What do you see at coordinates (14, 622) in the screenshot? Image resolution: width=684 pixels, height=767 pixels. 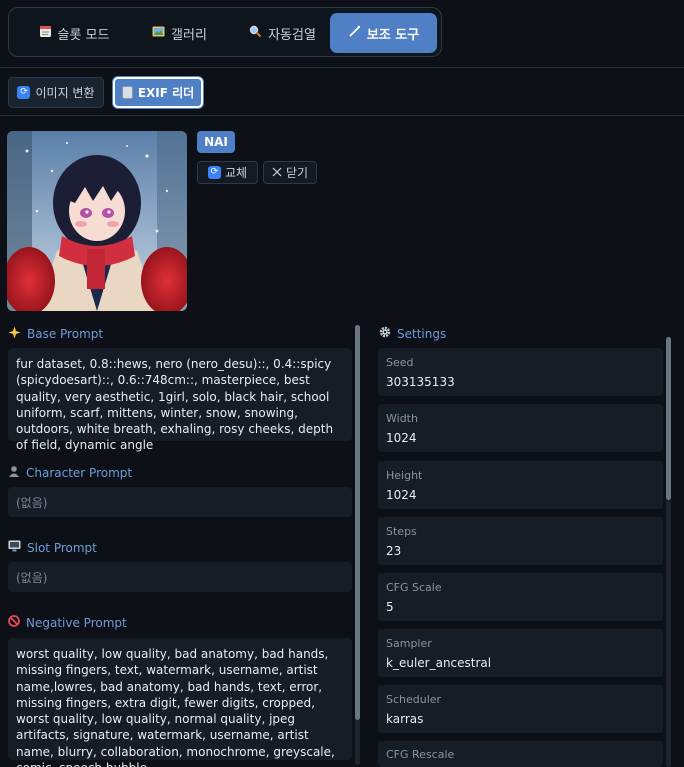 I see `prohibited-icon` at bounding box center [14, 622].